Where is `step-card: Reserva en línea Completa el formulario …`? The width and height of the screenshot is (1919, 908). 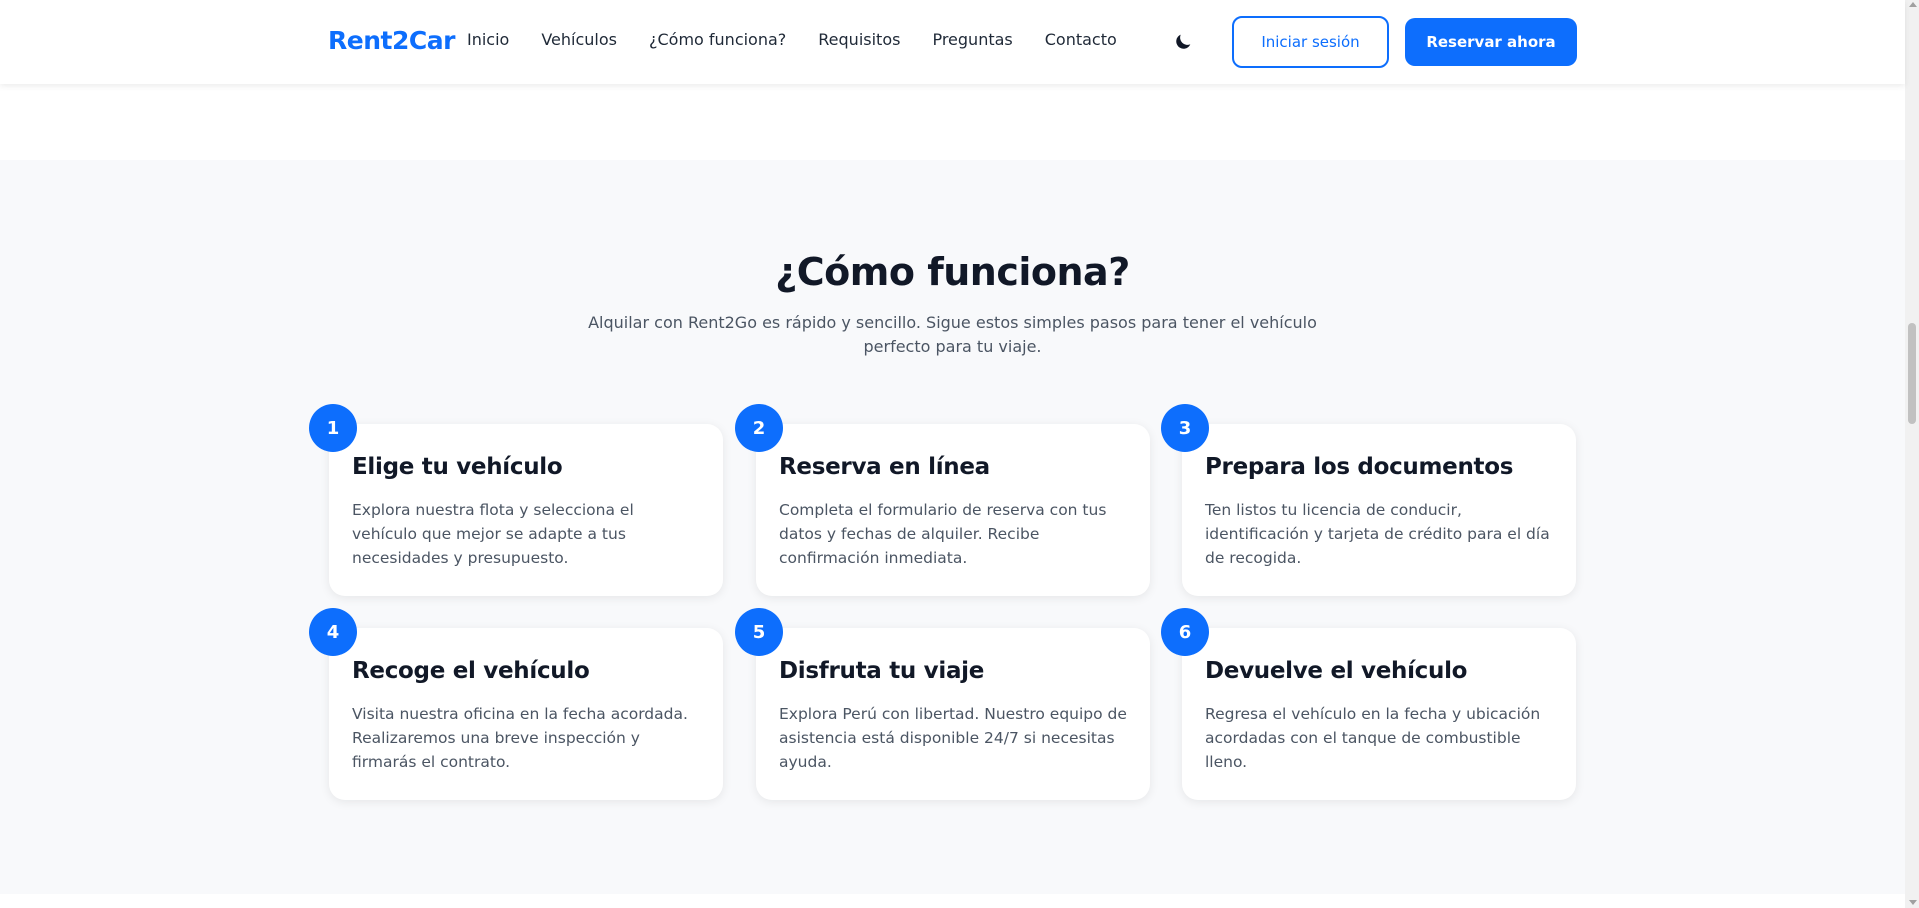 step-card: Reserva en línea Completa el formulario … is located at coordinates (953, 510).